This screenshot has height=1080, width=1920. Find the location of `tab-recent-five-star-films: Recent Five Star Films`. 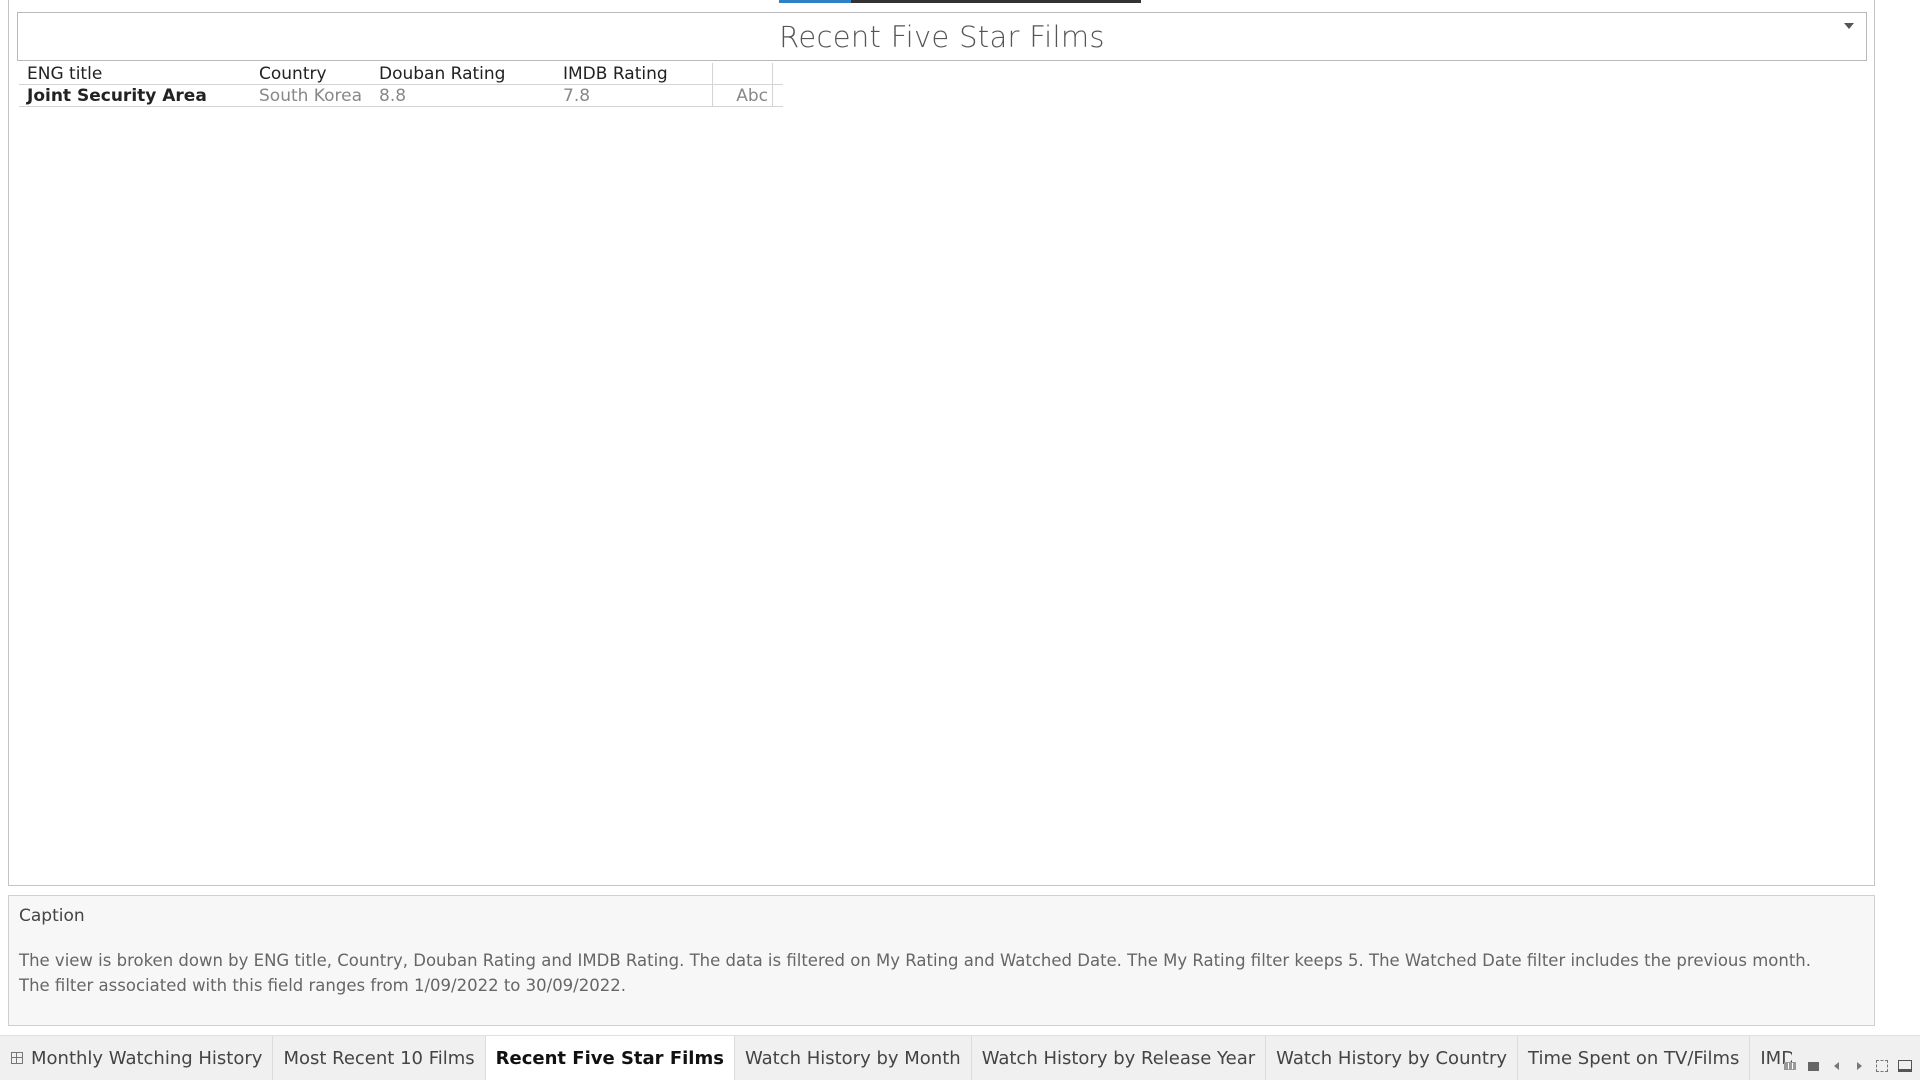

tab-recent-five-star-films: Recent Five Star Films is located at coordinates (610, 1058).